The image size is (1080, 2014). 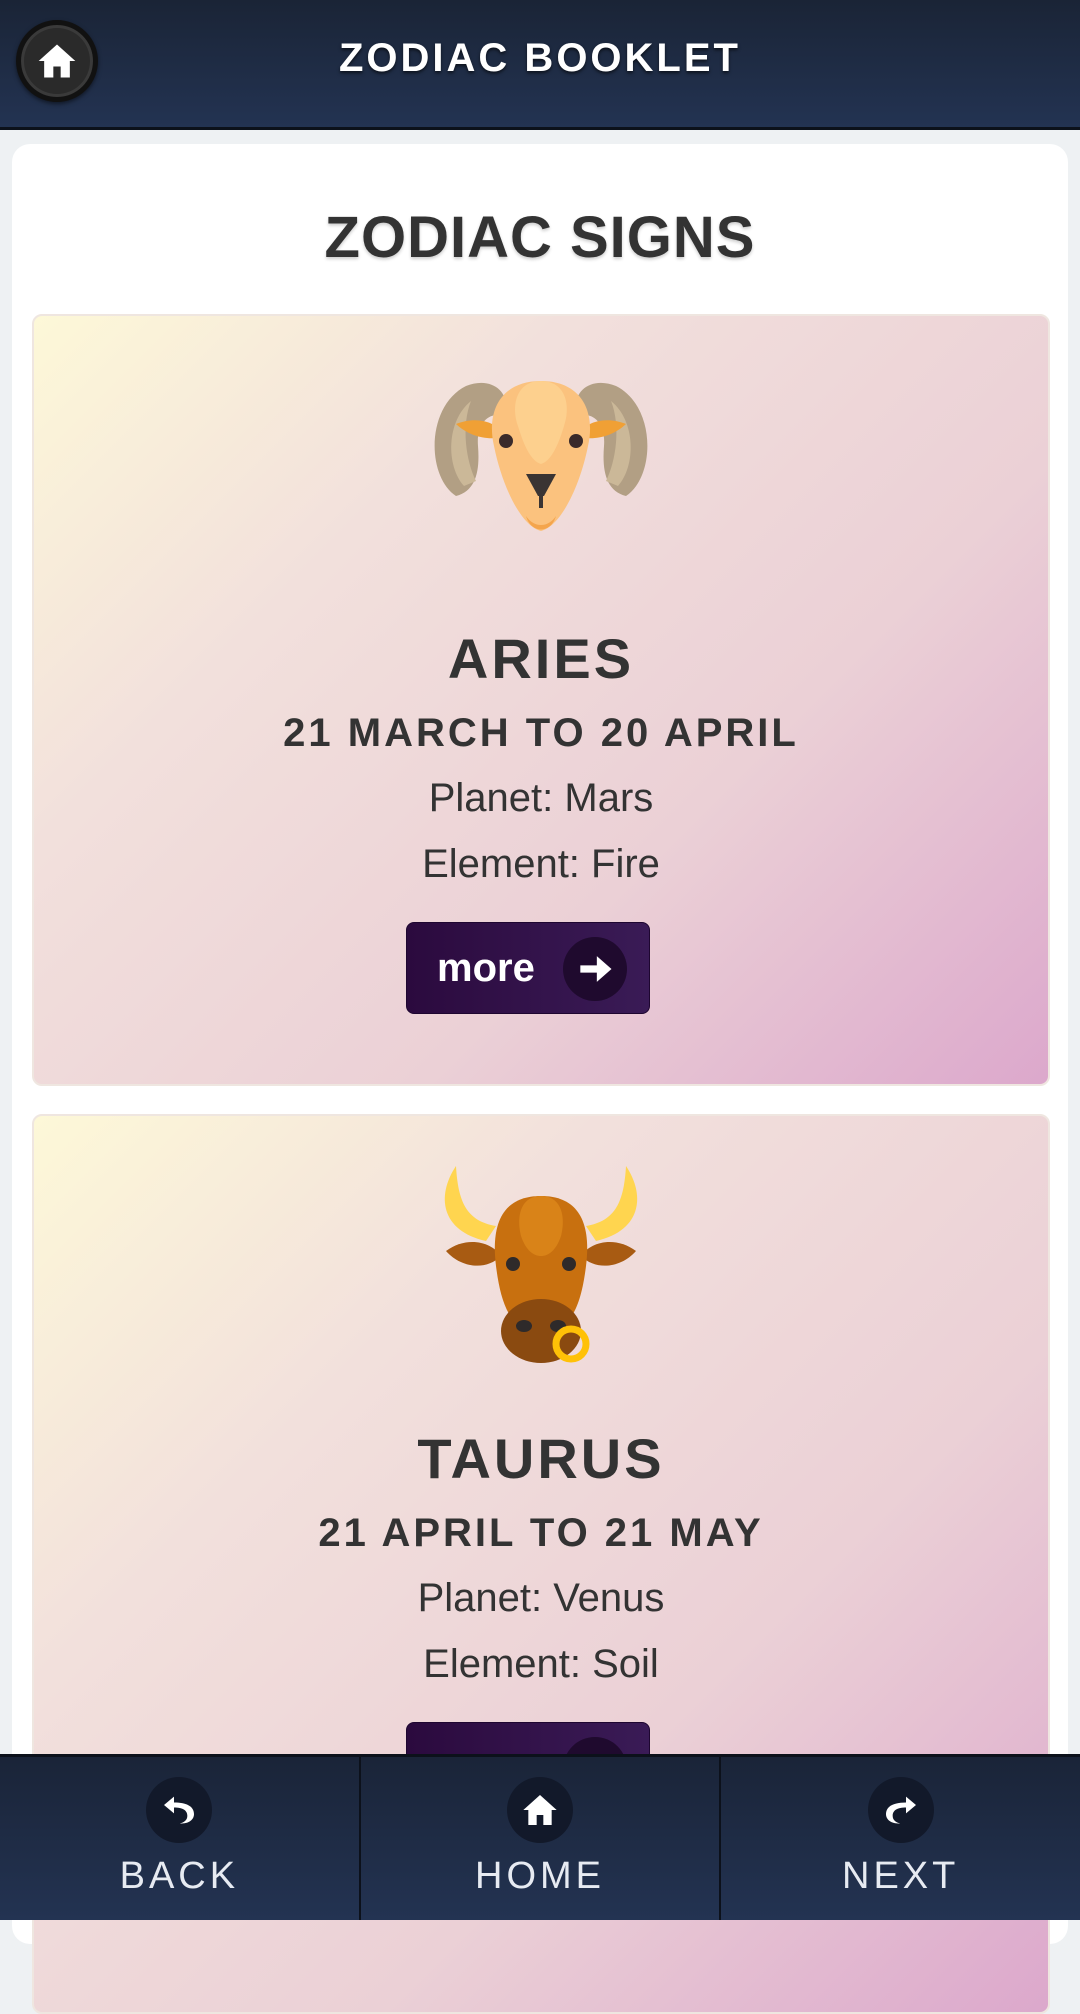 What do you see at coordinates (540, 1876) in the screenshot?
I see `nav-home-label: HOME` at bounding box center [540, 1876].